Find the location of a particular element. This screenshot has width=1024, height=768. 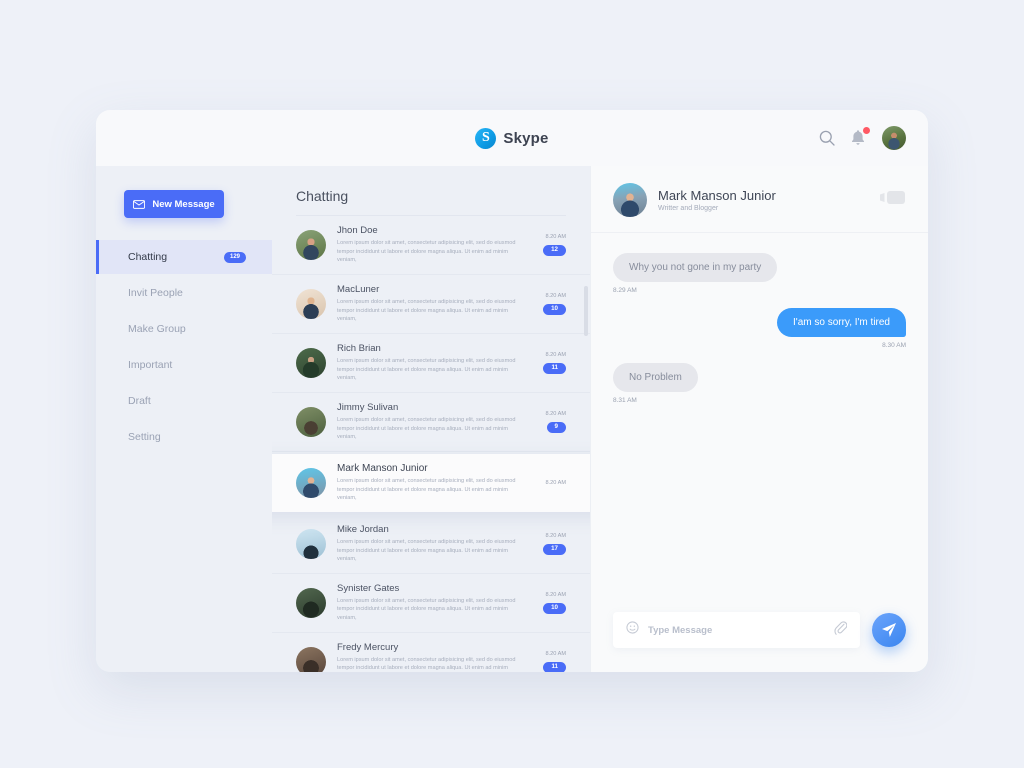

sidebar-item-label: Invit People is located at coordinates (155, 293).